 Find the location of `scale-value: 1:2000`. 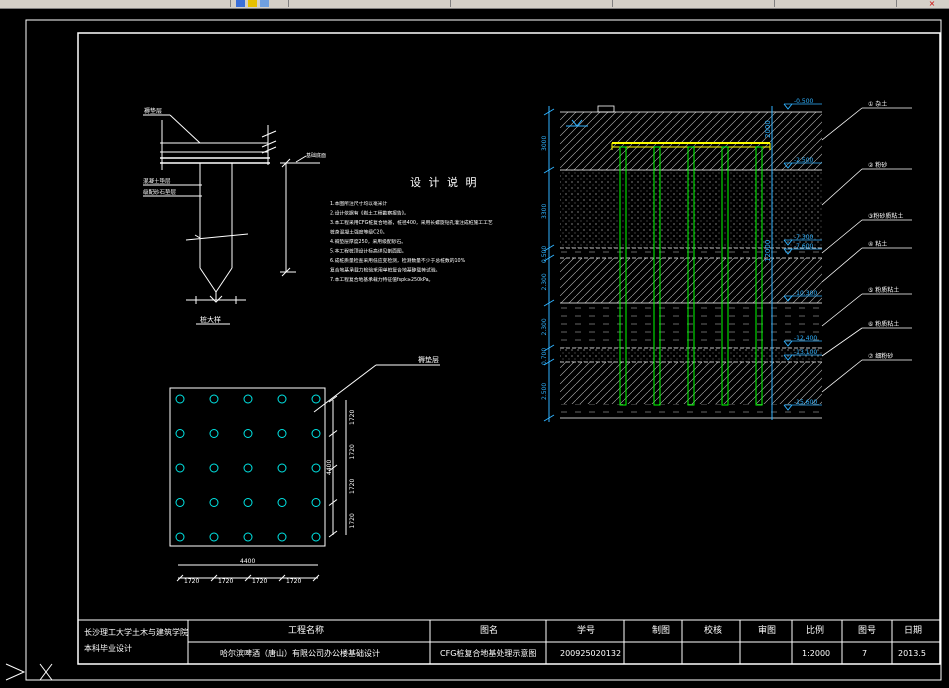

scale-value: 1:2000 is located at coordinates (816, 653).